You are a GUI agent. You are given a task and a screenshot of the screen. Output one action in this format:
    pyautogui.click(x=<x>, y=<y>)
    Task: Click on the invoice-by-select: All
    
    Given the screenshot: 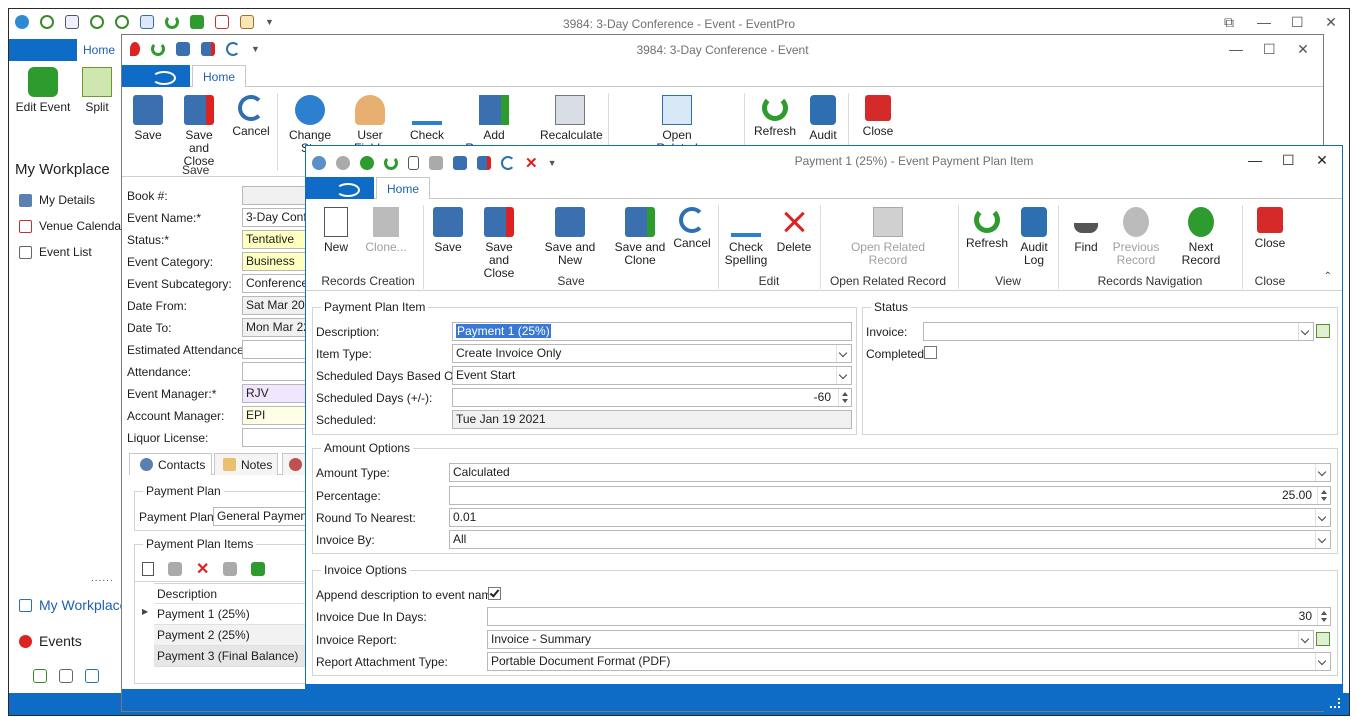 What is the action you would take?
    pyautogui.click(x=890, y=539)
    